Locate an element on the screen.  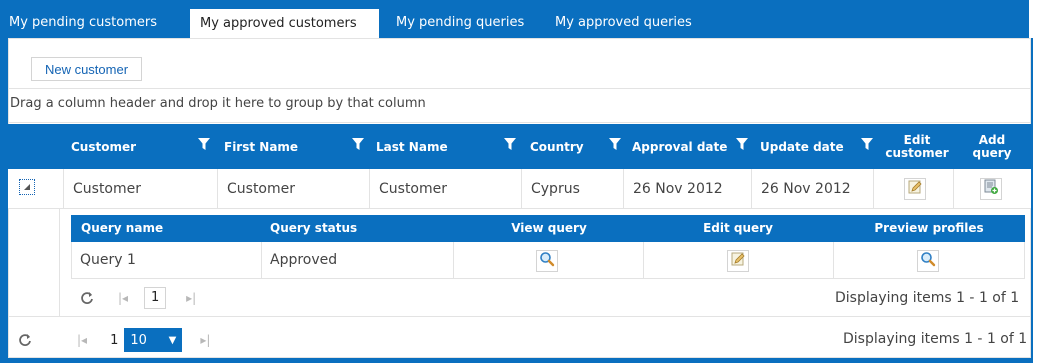
tab-approved-queries: My approved queries is located at coordinates (626, 23).